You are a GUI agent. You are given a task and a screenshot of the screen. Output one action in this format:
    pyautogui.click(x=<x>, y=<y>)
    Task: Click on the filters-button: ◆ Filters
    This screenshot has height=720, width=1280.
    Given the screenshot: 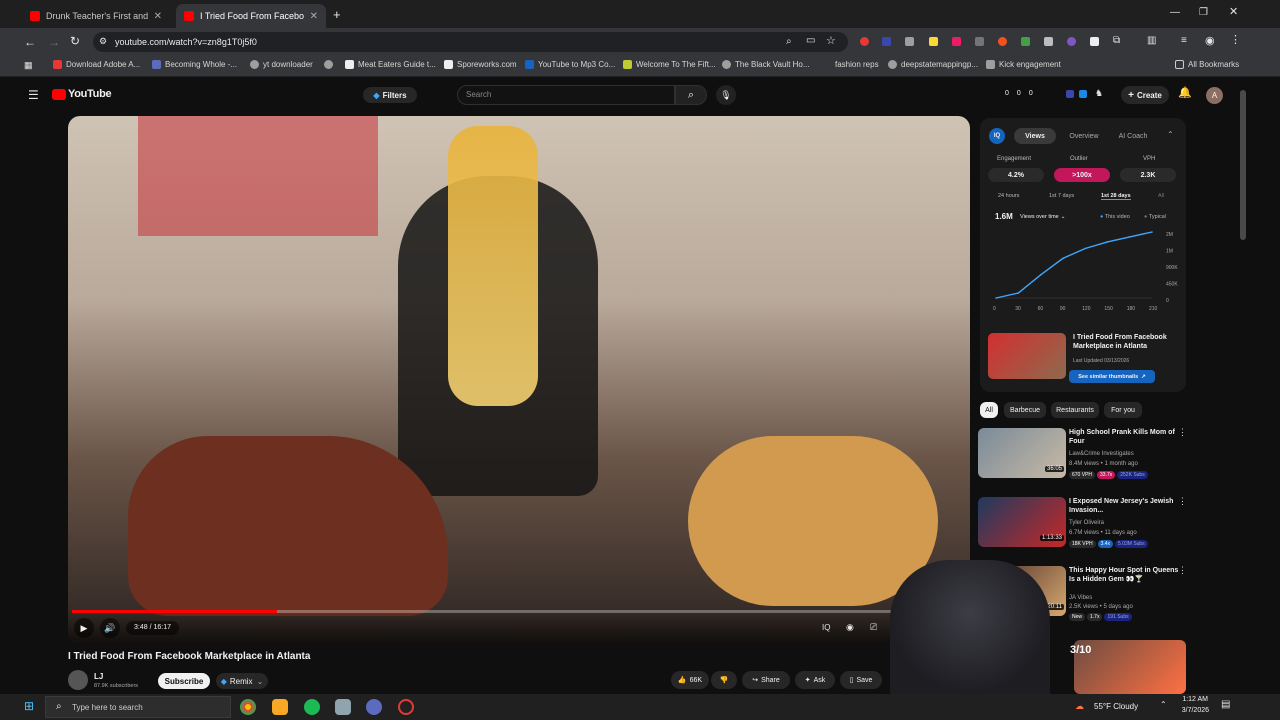 What is the action you would take?
    pyautogui.click(x=390, y=95)
    